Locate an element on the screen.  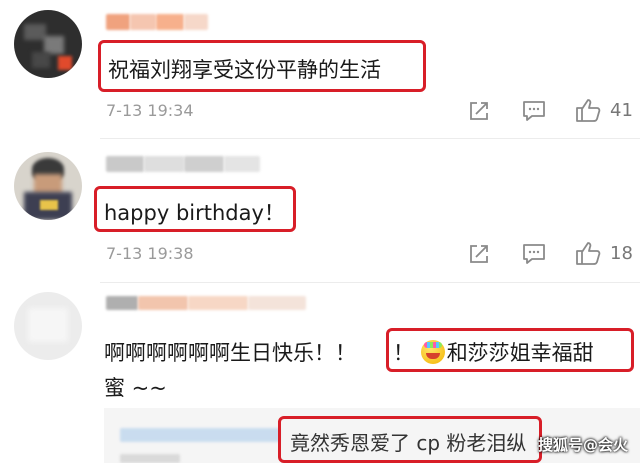
comment-text: ！ 和莎莎姐幸福甜 is located at coordinates (493, 352).